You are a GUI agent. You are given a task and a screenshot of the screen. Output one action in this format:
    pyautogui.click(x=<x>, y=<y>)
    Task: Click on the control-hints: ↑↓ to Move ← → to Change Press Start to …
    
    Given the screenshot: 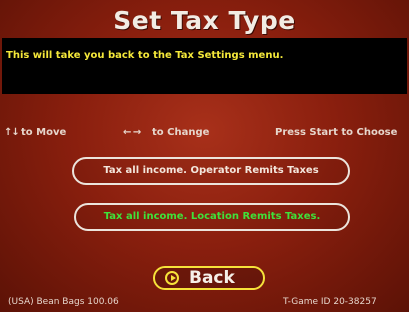 What is the action you would take?
    pyautogui.click(x=204, y=133)
    